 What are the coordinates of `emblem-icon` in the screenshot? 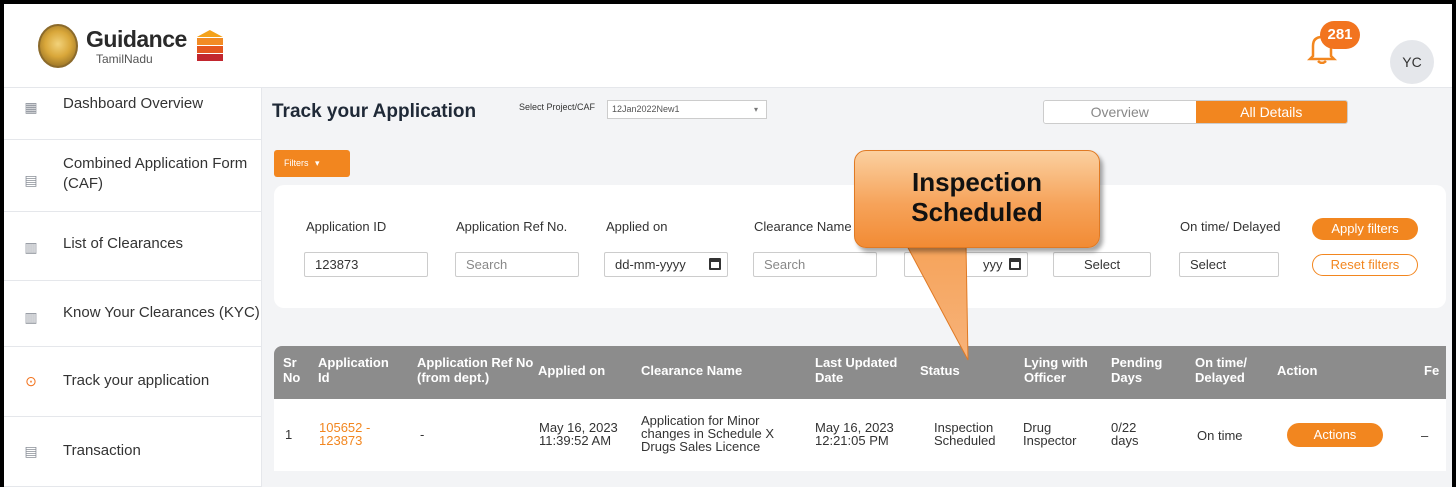 It's located at (58, 46).